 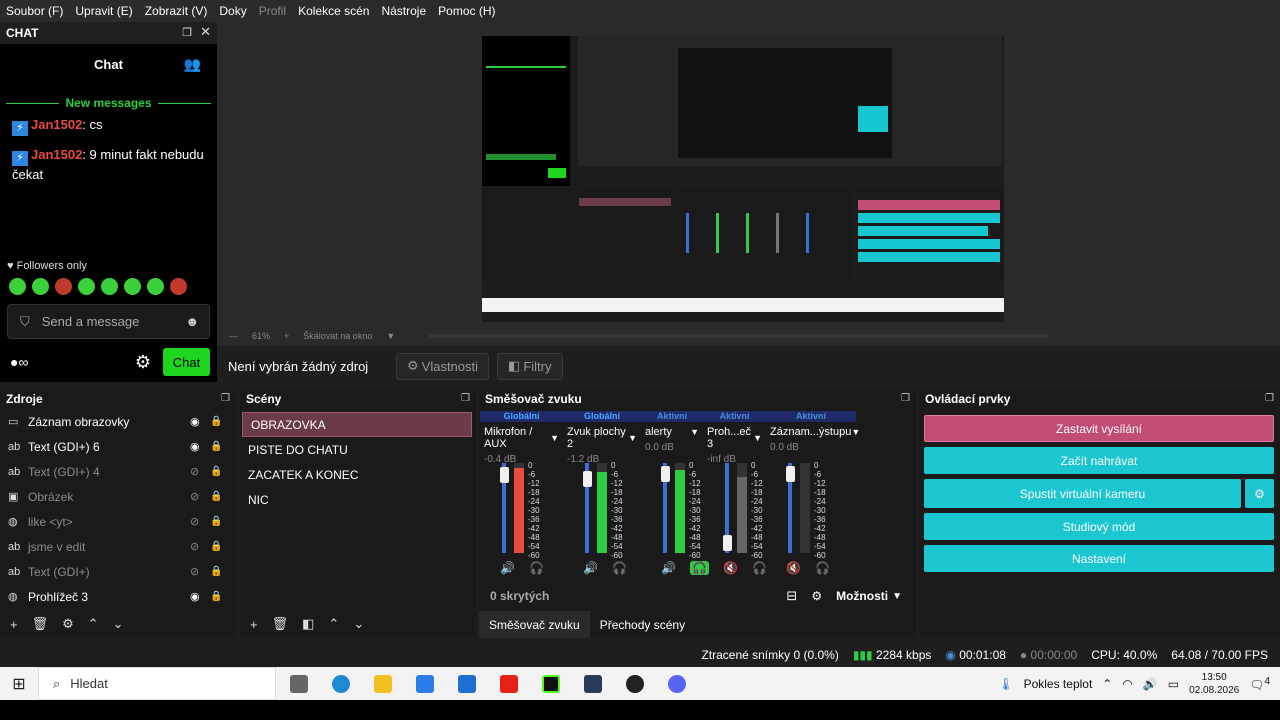 What do you see at coordinates (1082, 493) in the screenshot?
I see `start-virtual-camera-button: Spustit virtuální kameru` at bounding box center [1082, 493].